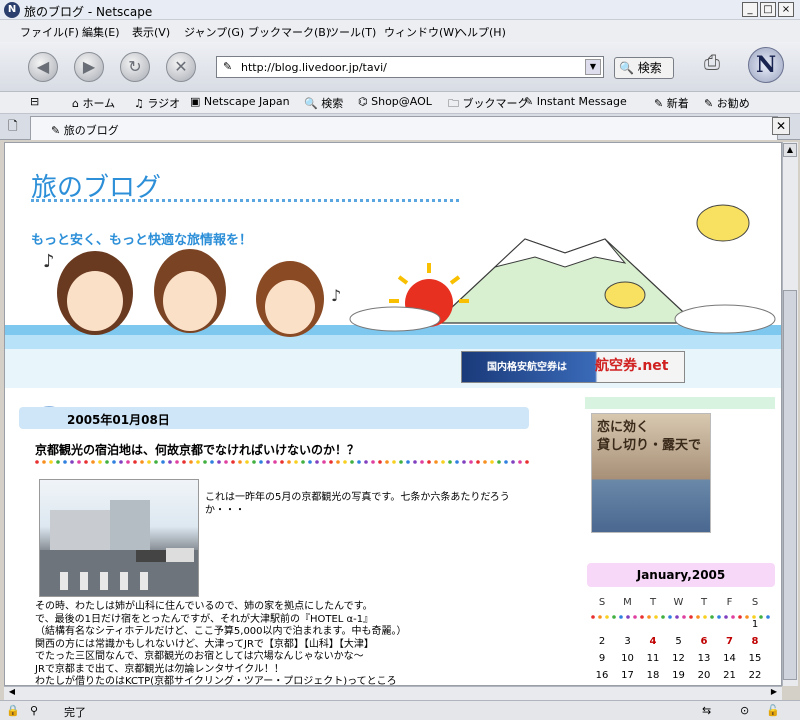  Describe the element at coordinates (91, 130) in the screenshot. I see `tab-label: 旅のブログ` at that location.